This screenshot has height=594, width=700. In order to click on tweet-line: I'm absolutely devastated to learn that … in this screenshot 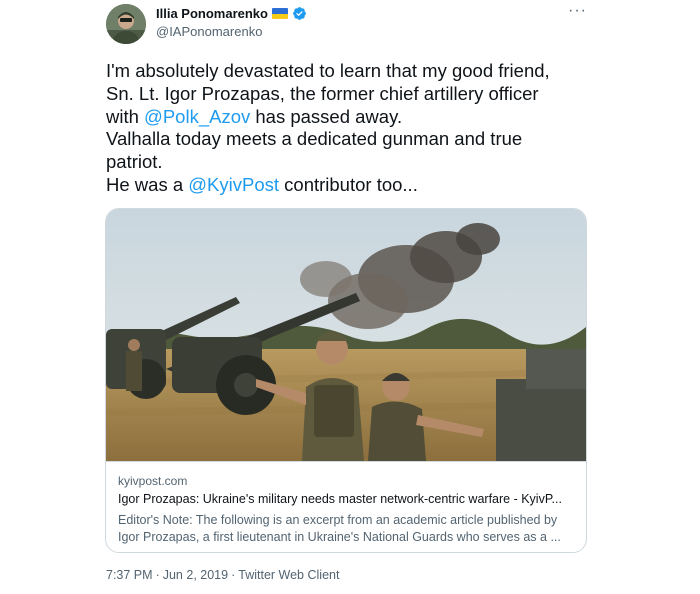, I will do `click(328, 70)`.